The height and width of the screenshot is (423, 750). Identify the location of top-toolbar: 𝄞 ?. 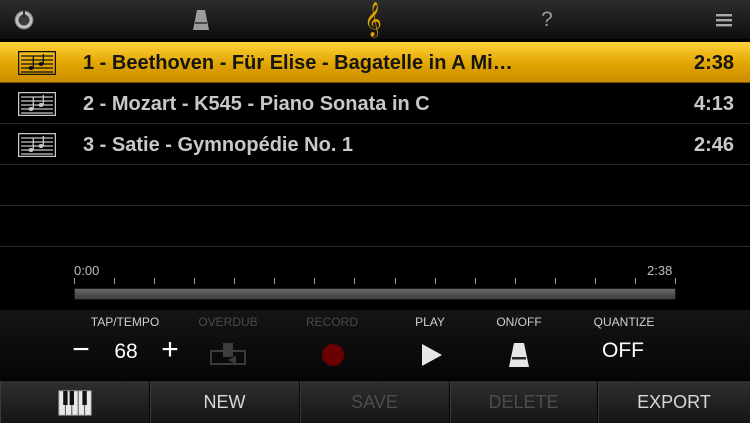
(375, 20).